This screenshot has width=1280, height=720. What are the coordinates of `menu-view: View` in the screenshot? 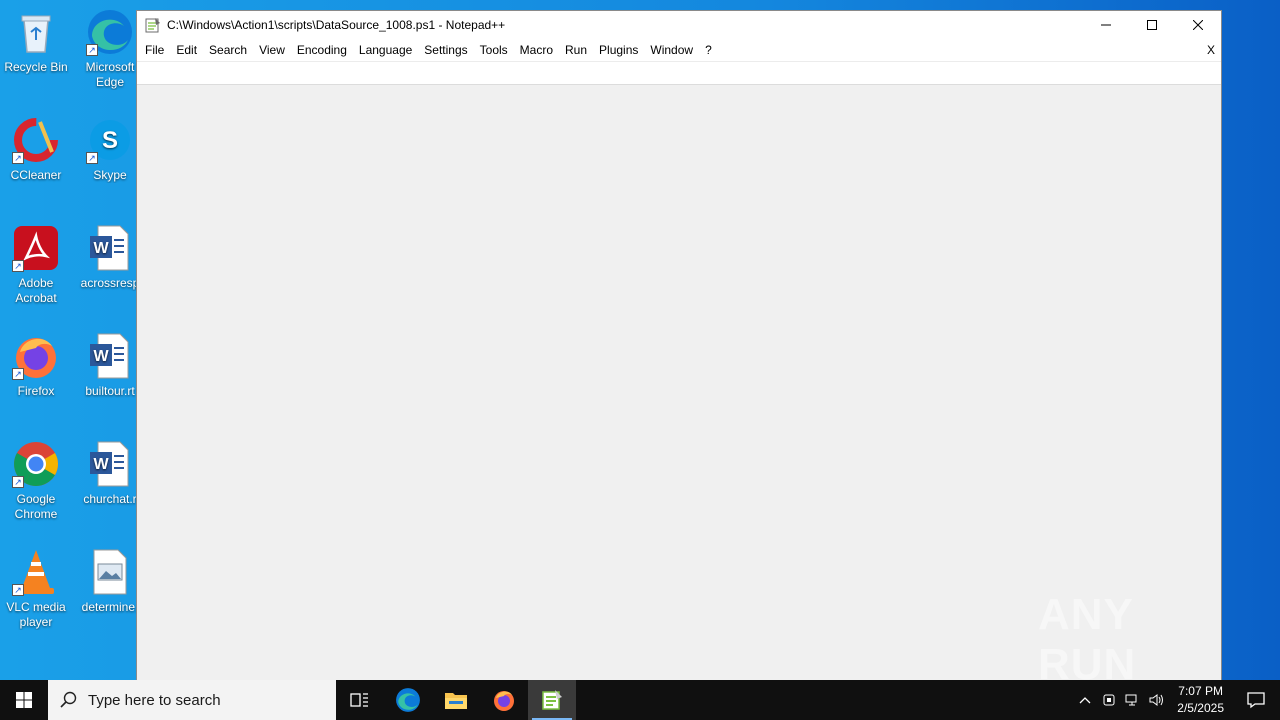 It's located at (272, 50).